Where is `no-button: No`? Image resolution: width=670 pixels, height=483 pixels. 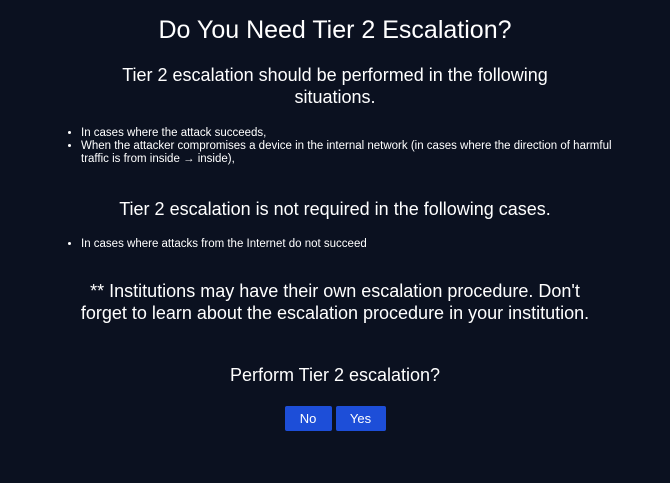 no-button: No is located at coordinates (308, 418).